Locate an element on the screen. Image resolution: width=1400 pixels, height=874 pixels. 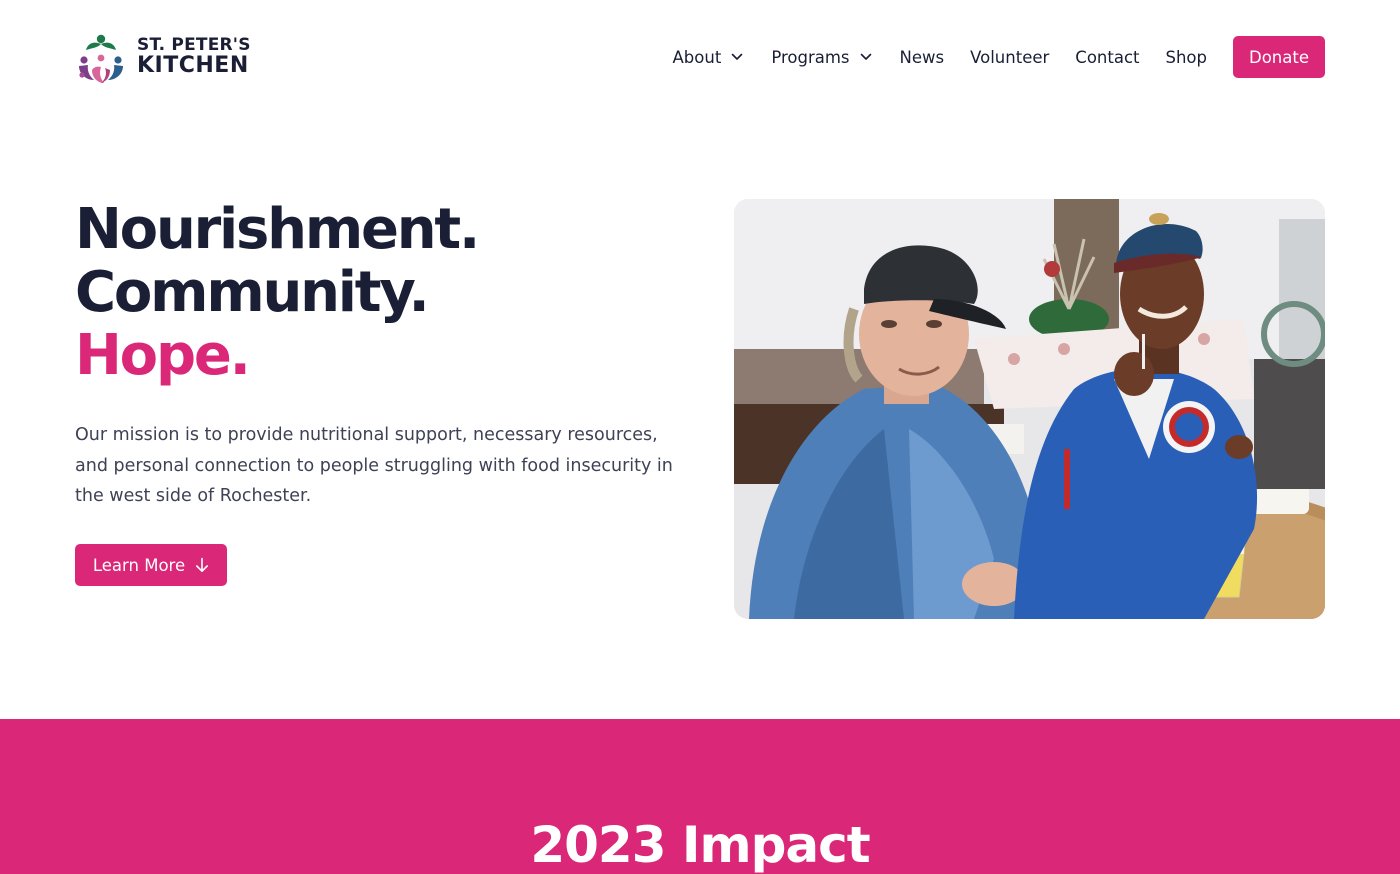
hero-headline-line1: Nourishment. is located at coordinates (277, 229).